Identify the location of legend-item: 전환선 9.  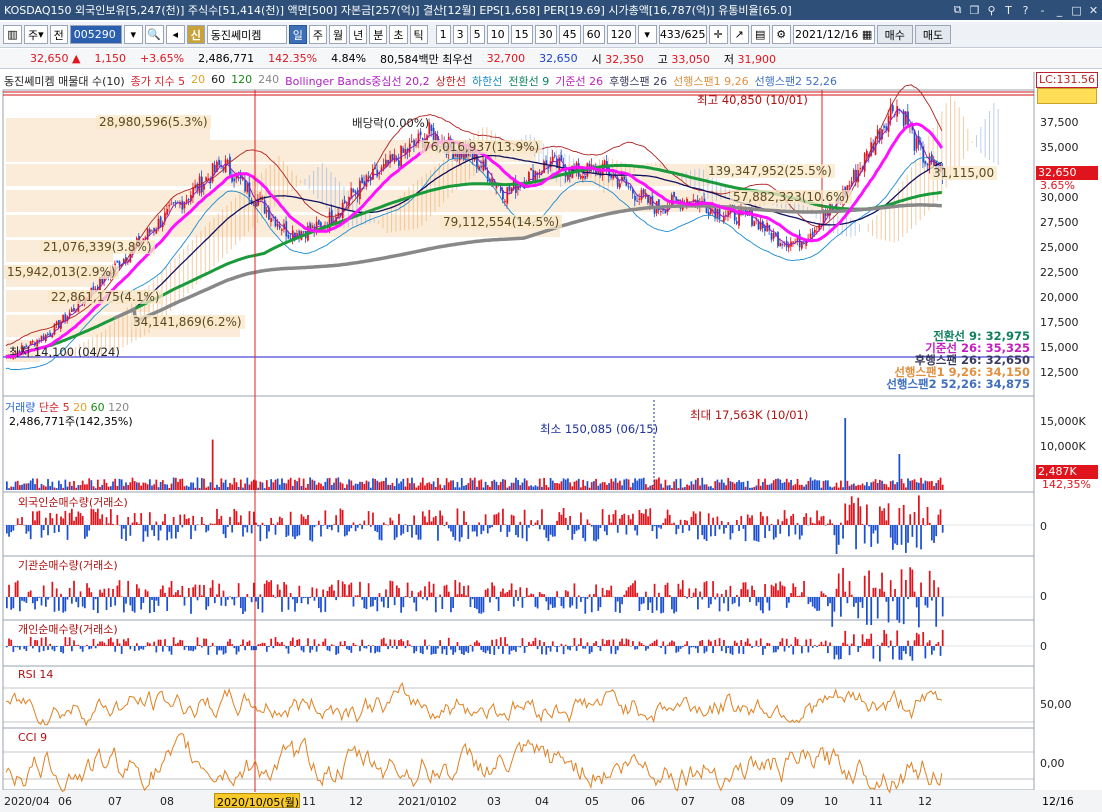
(528, 81).